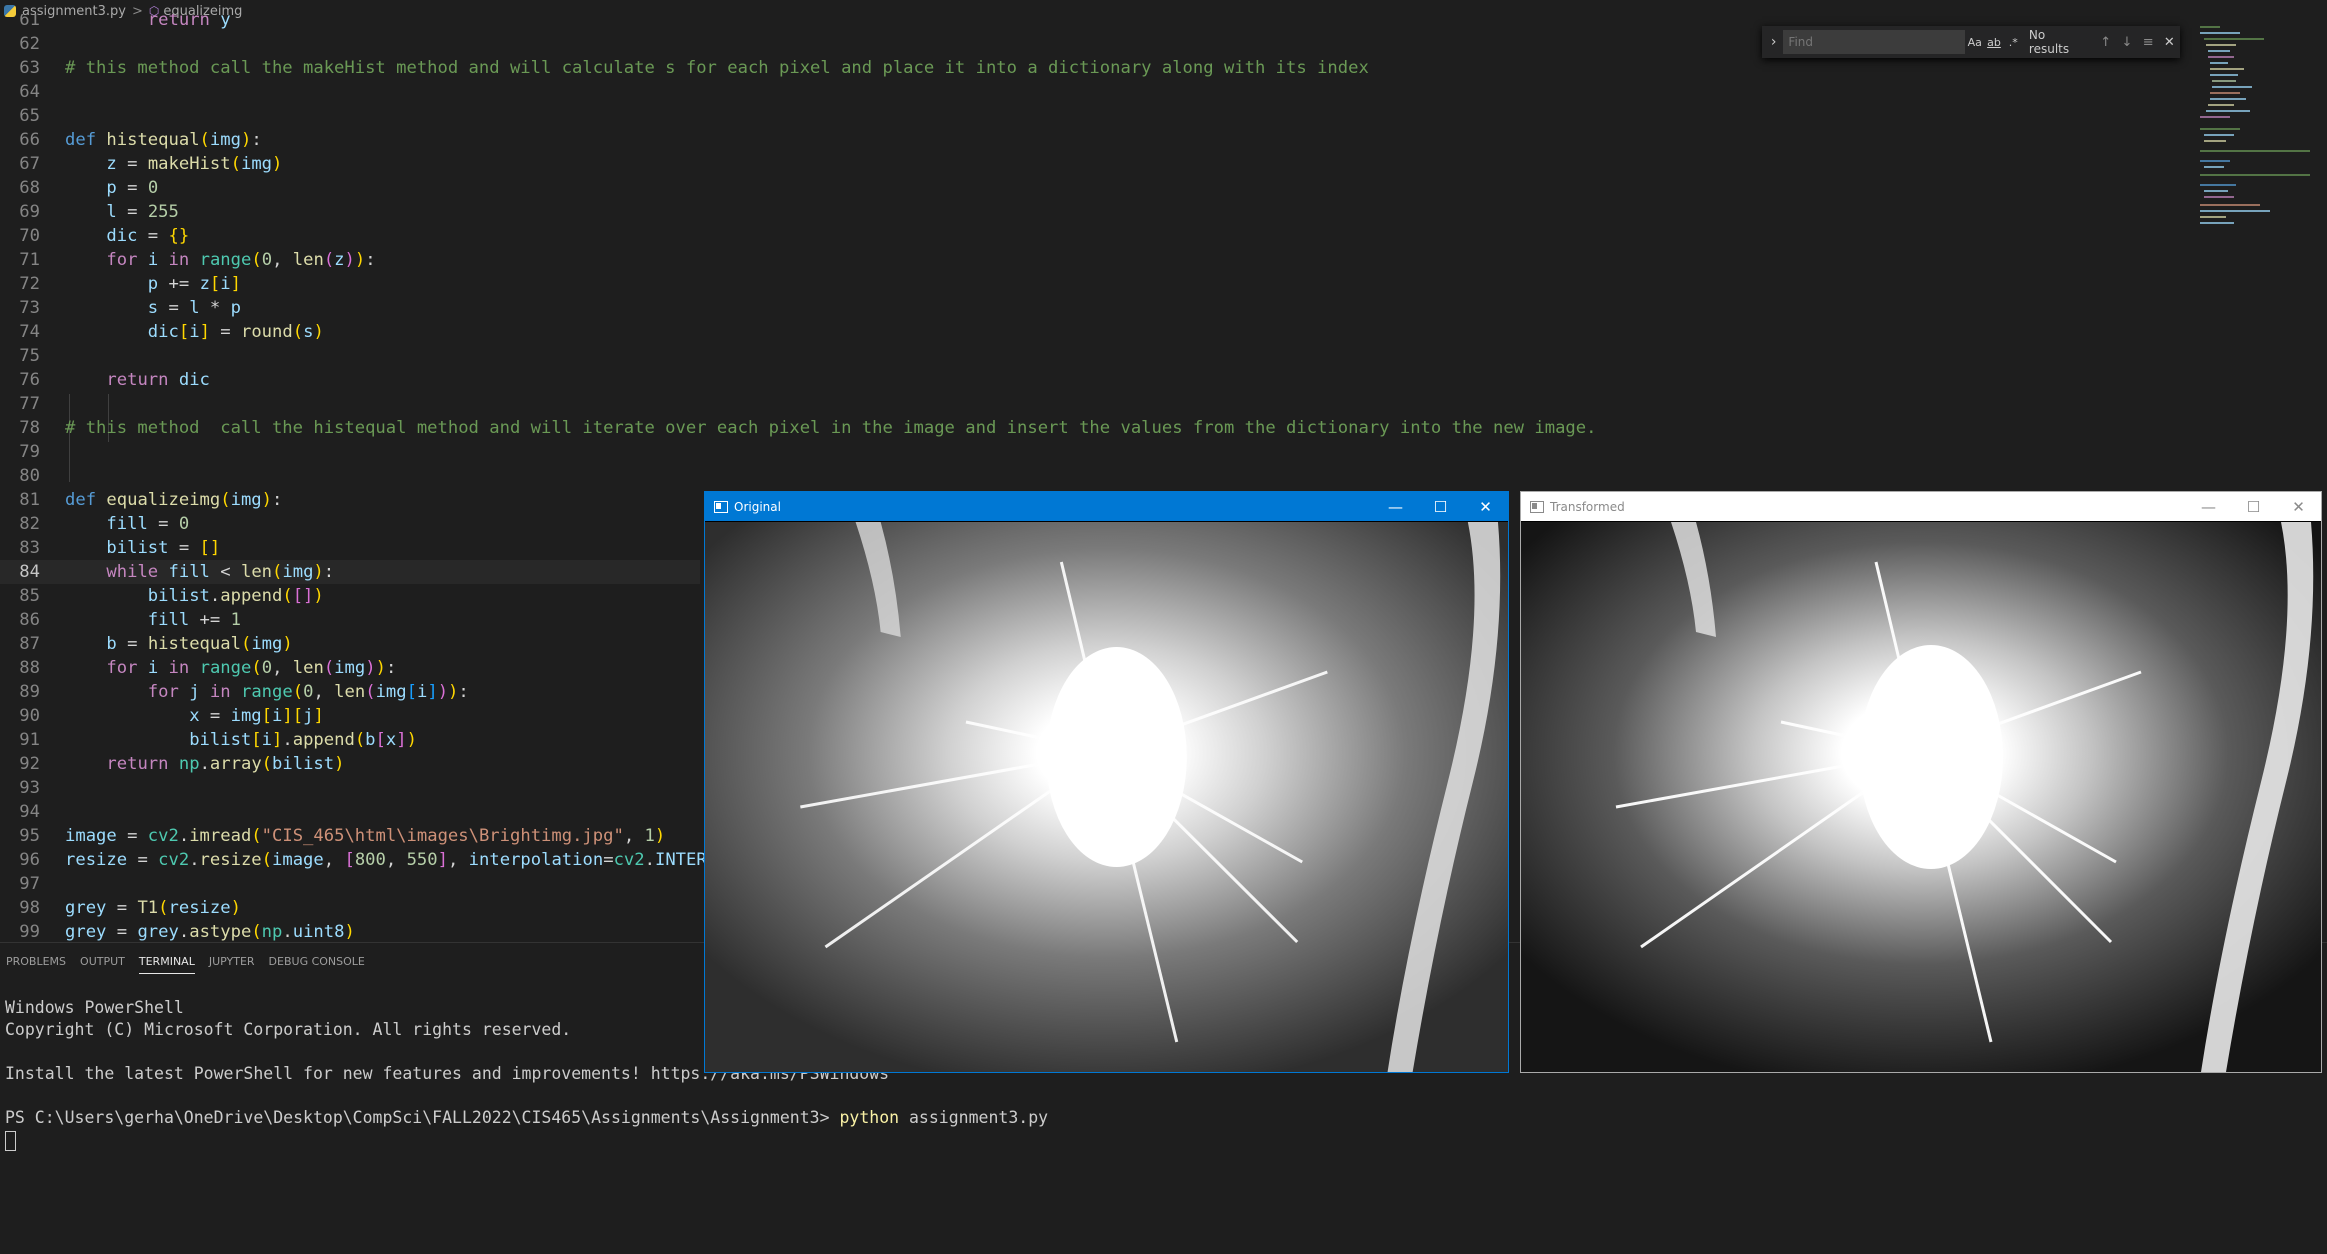  What do you see at coordinates (2169, 42) in the screenshot?
I see `close-find-icon: ✕` at bounding box center [2169, 42].